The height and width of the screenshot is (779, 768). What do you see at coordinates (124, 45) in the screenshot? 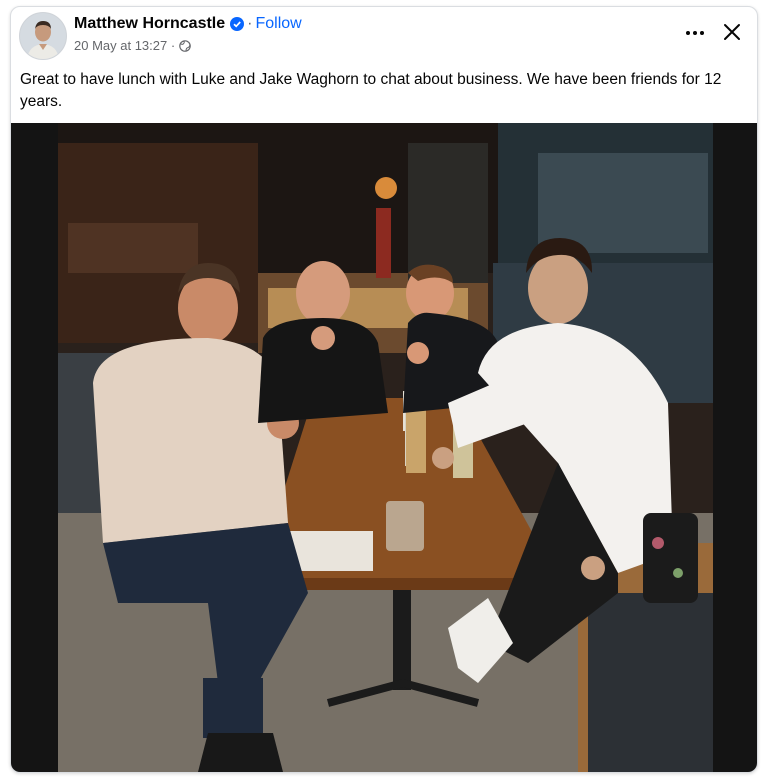
I see `post-timestamp: 20 May at 13:27 ·` at bounding box center [124, 45].